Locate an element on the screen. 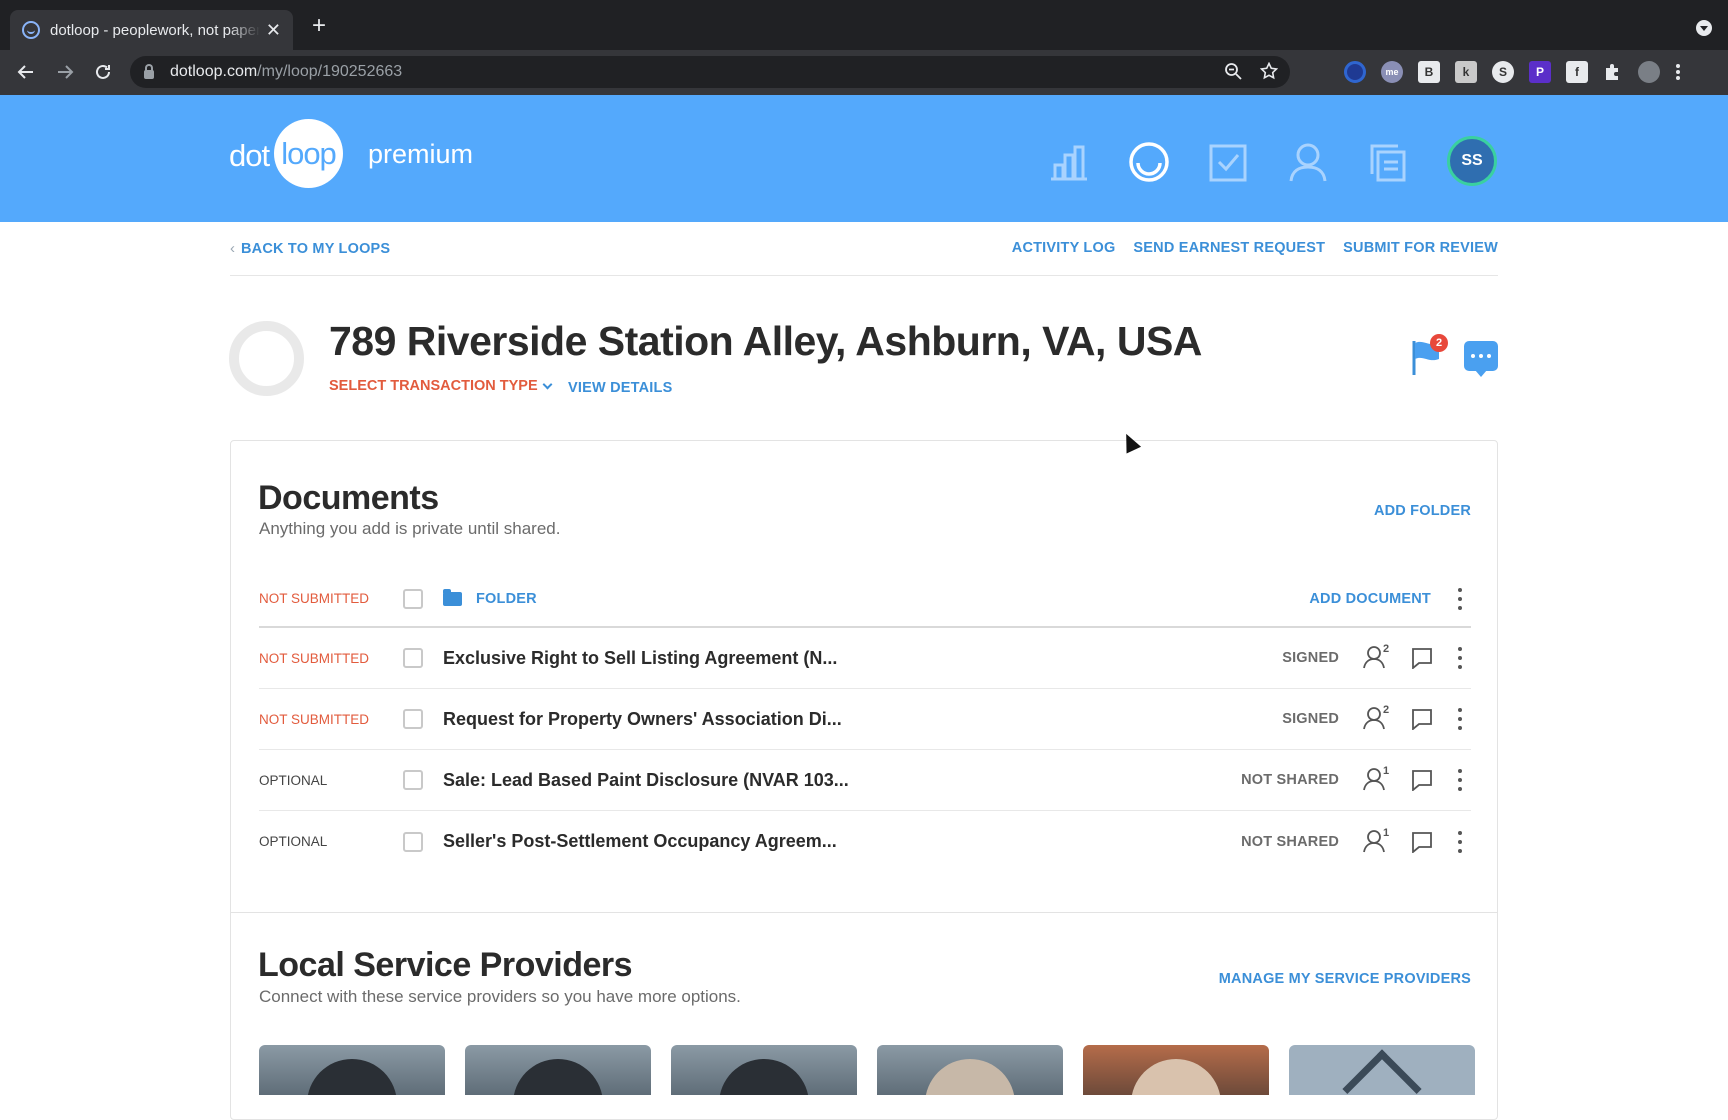 The height and width of the screenshot is (1120, 1728). tasks-checkbox-icon is located at coordinates (1229, 162).